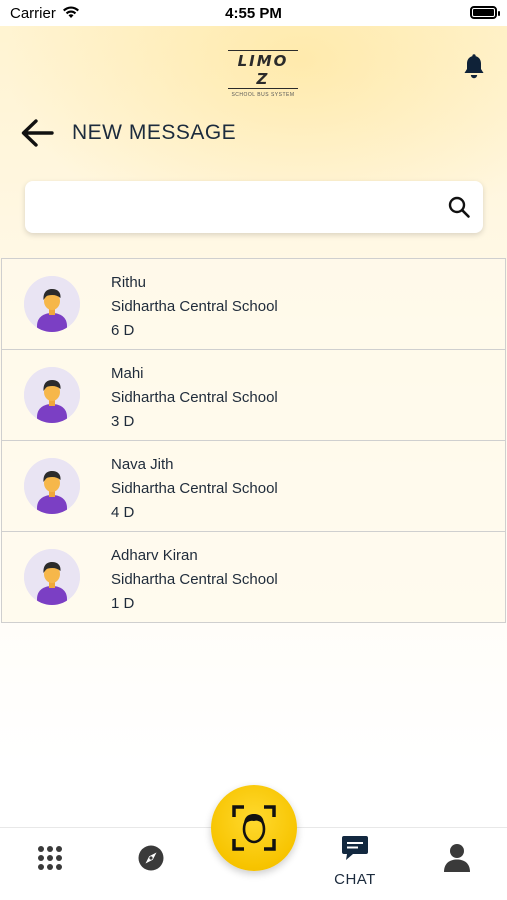 The image size is (507, 900). Describe the element at coordinates (154, 132) in the screenshot. I see `page-title: NEW MESSAGE` at that location.